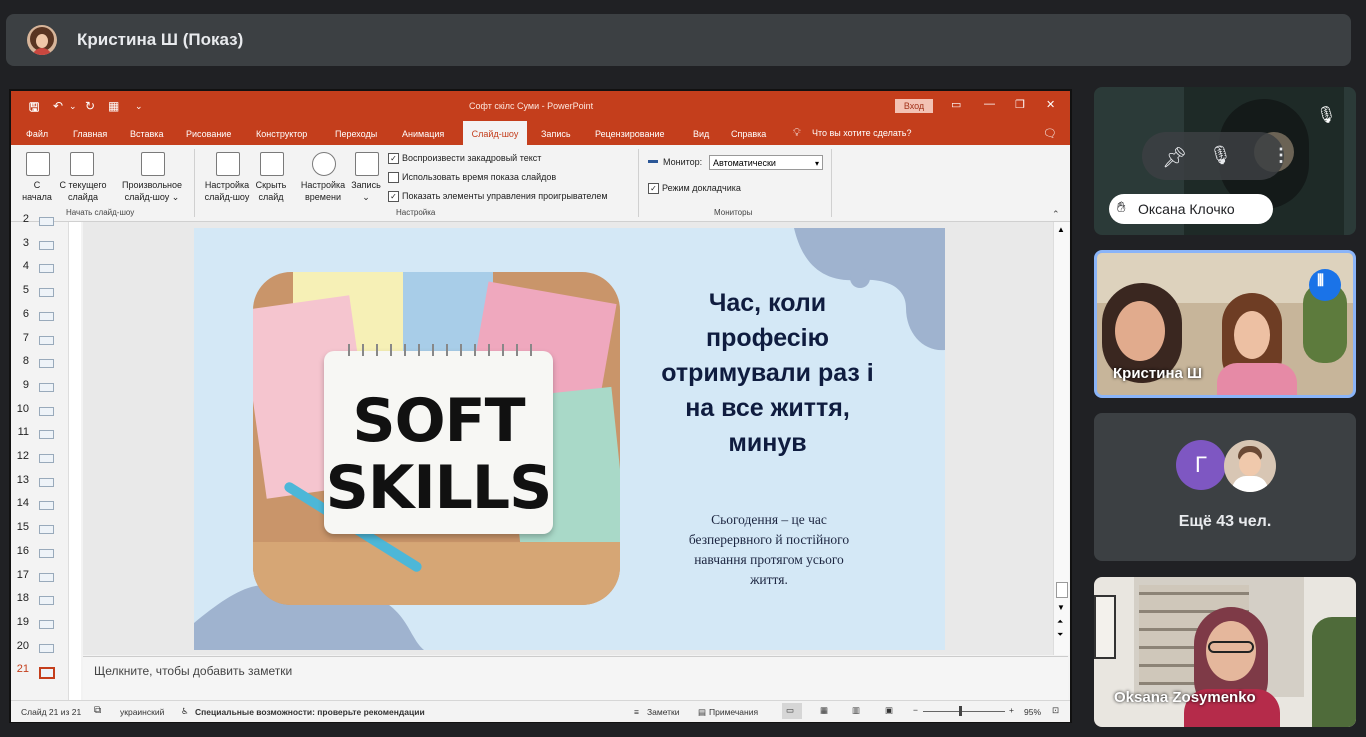 The image size is (1366, 737). What do you see at coordinates (37, 191) in the screenshot?
I see `from-beginning-button: С начала` at bounding box center [37, 191].